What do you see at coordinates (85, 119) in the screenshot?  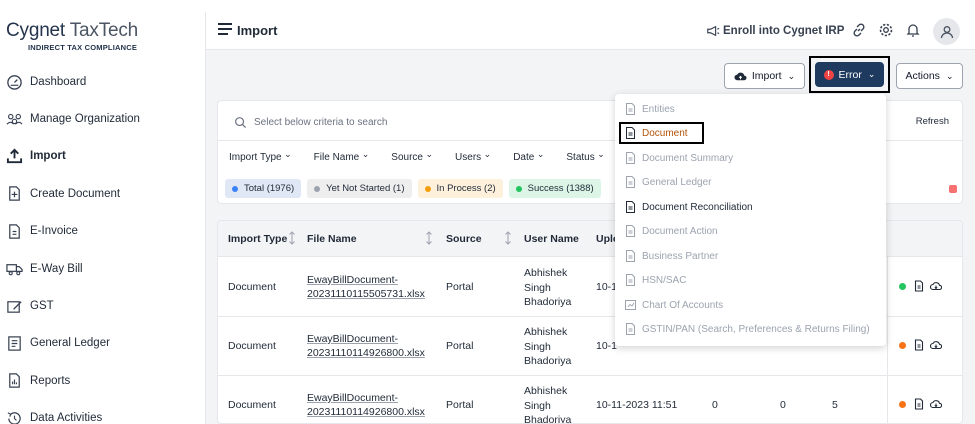 I see `sidebar-item-label: Manage Organization` at bounding box center [85, 119].